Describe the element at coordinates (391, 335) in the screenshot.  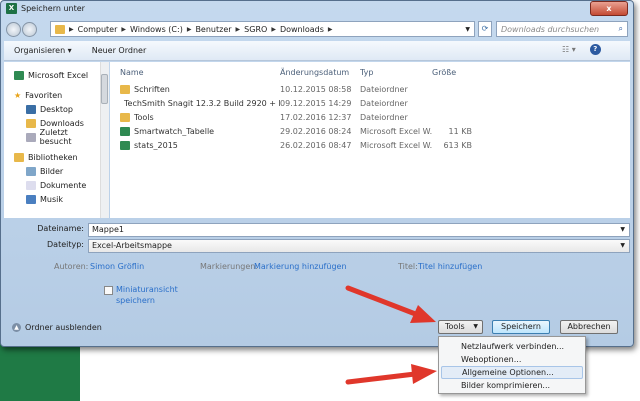
I see `annotation-arrows` at that location.